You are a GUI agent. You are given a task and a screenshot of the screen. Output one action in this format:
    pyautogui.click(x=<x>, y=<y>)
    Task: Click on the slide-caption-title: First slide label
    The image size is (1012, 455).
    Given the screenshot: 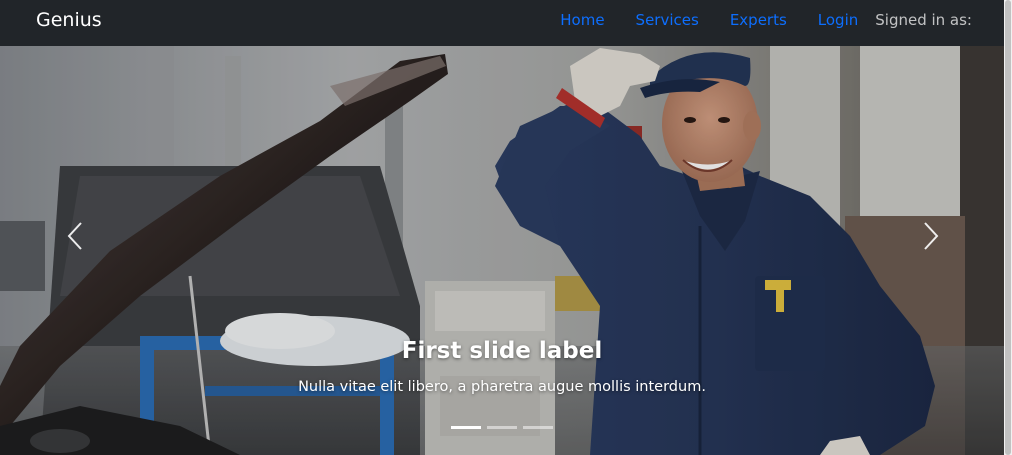 What is the action you would take?
    pyautogui.click(x=502, y=351)
    